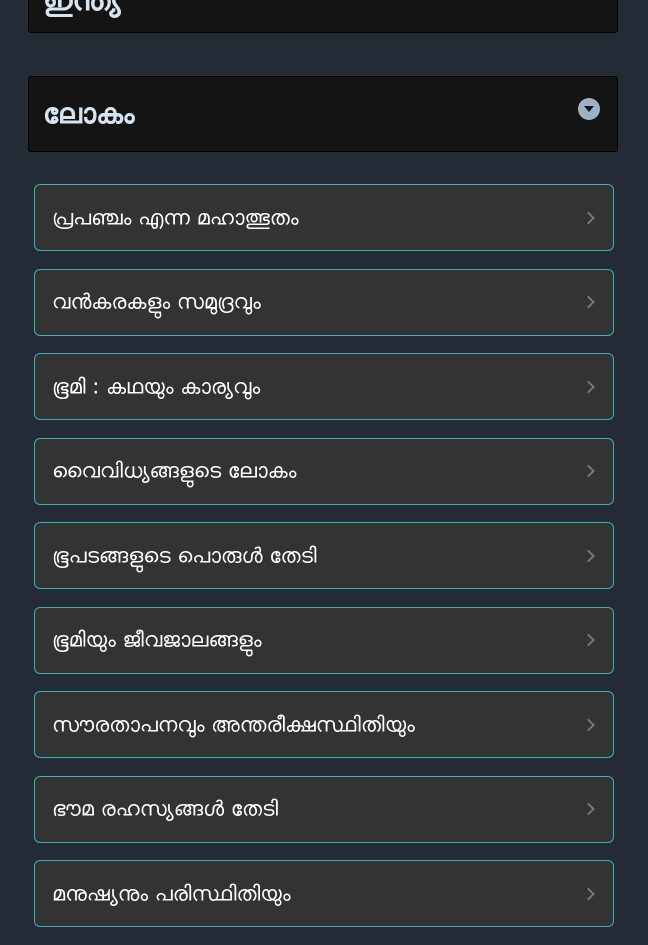 Image resolution: width=648 pixels, height=945 pixels. I want to click on chapter-label: വൻകരകളും സമുദ്രവും, so click(156, 301).